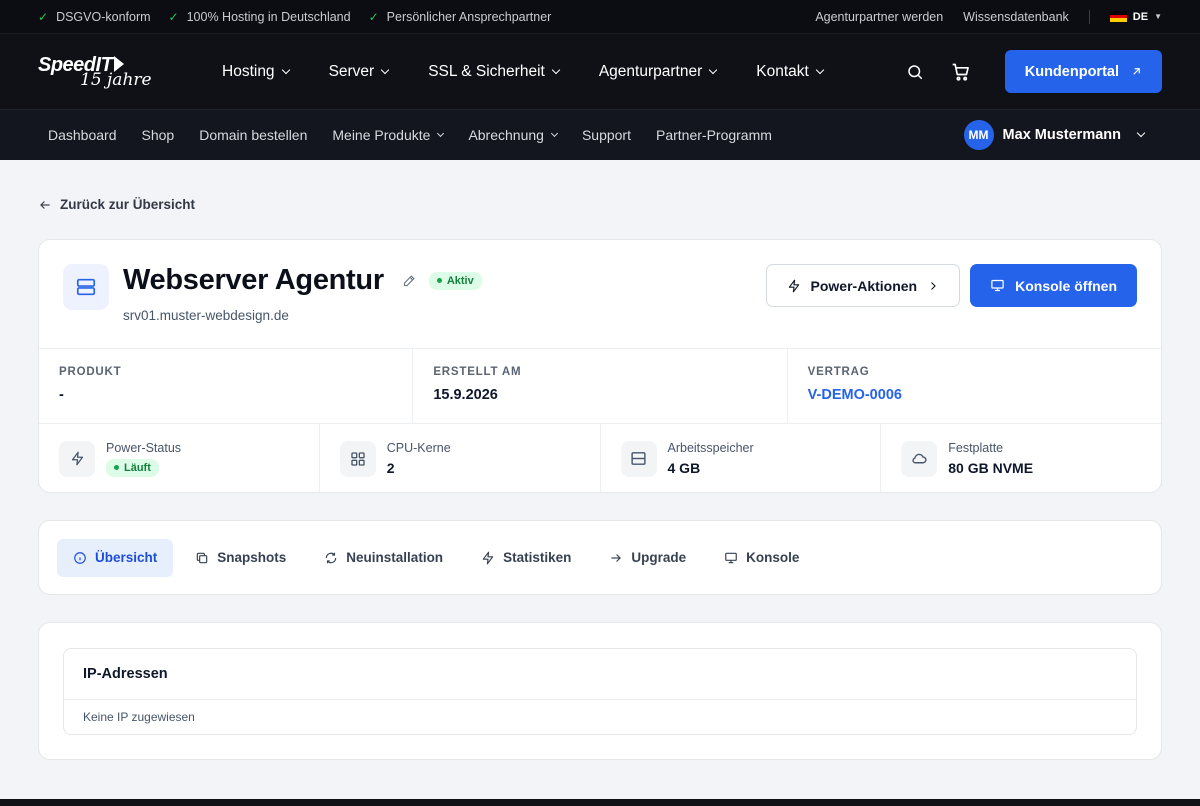 This screenshot has height=806, width=1200. What do you see at coordinates (132, 467) in the screenshot?
I see `running-badge: Läuft` at bounding box center [132, 467].